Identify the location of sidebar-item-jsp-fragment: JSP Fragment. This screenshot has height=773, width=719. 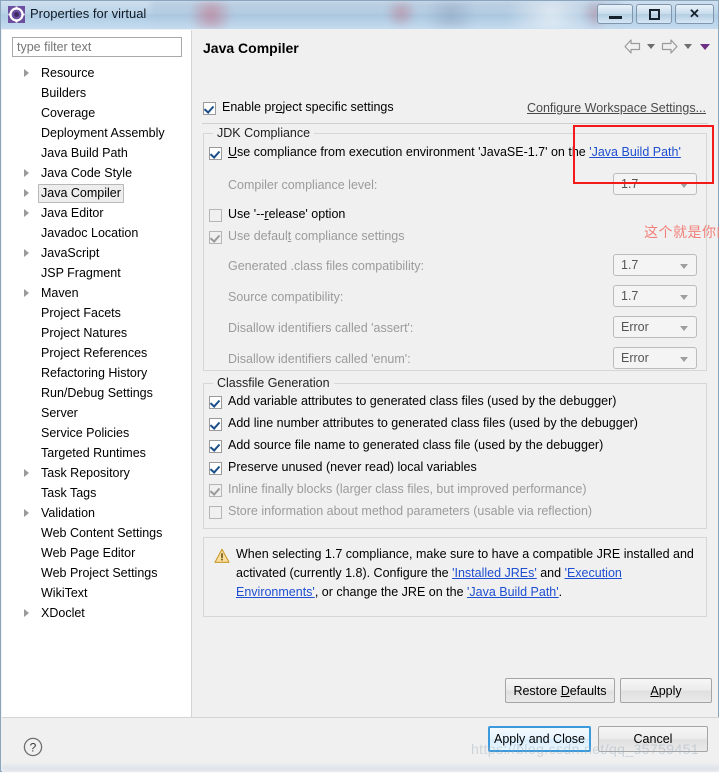
(96, 273).